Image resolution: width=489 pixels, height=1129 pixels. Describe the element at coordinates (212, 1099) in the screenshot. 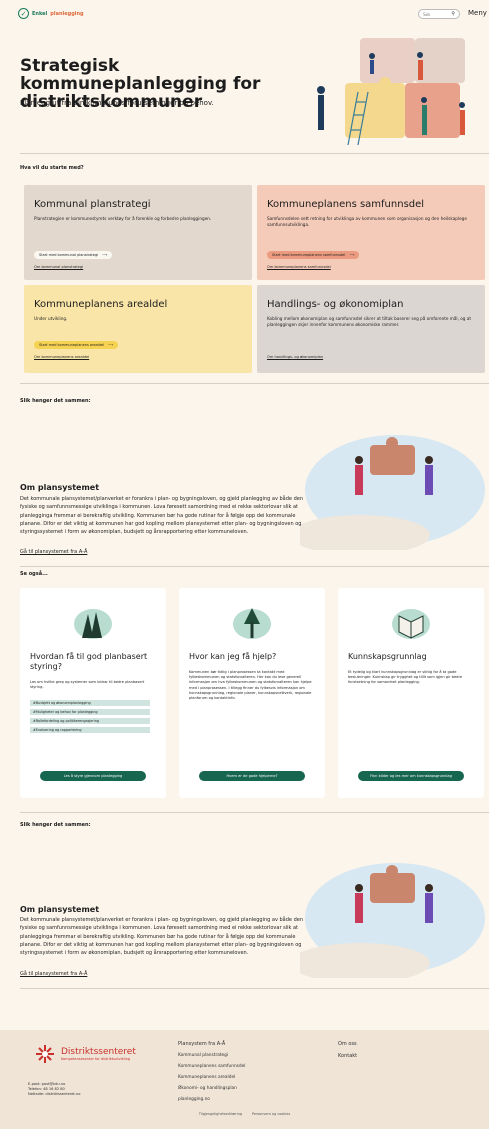

I see `footer-link: planlegging.no` at that location.